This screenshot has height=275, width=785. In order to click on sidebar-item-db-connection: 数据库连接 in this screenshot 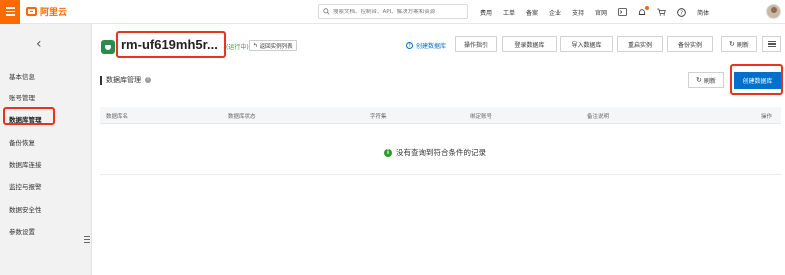, I will do `click(25, 164)`.